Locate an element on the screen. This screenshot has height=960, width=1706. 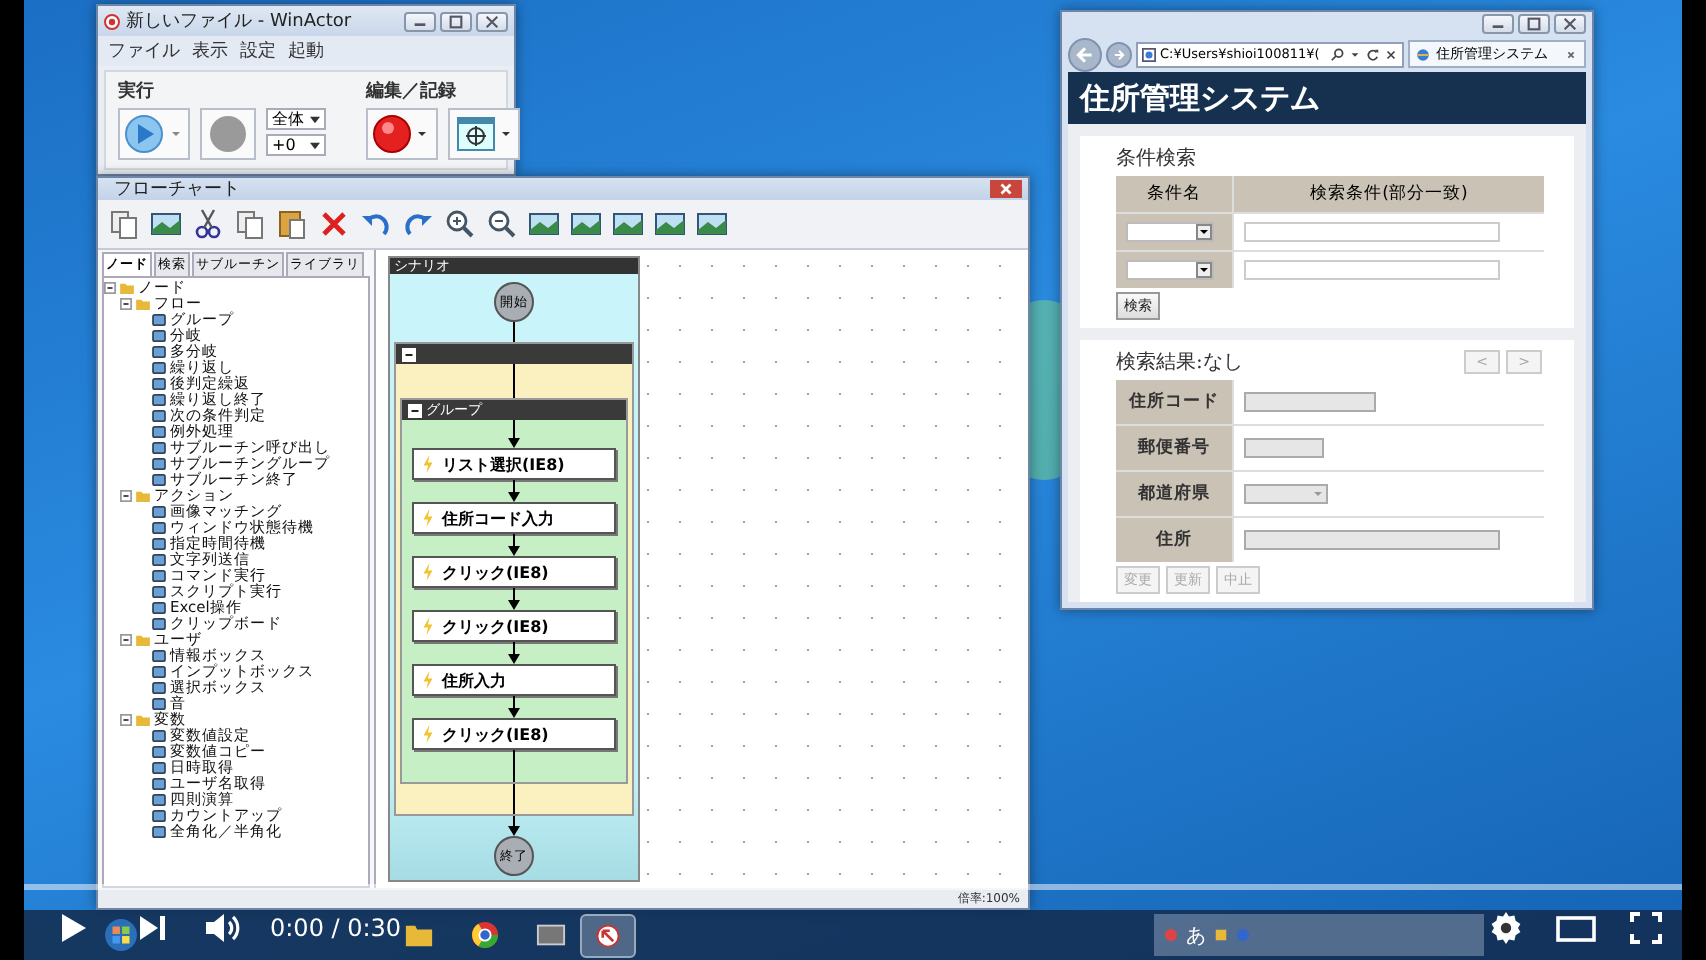
action-label: クリック(IE8) is located at coordinates (495, 734).